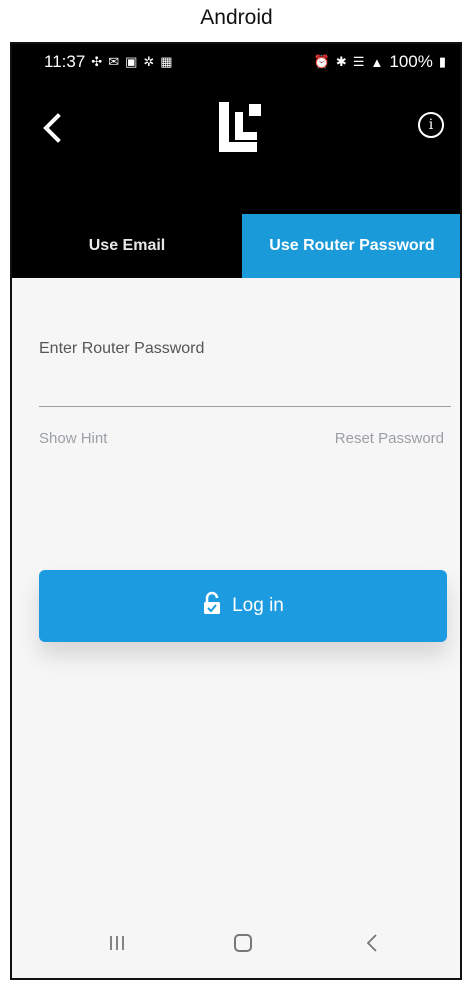  What do you see at coordinates (212, 606) in the screenshot?
I see `unlock-icon` at bounding box center [212, 606].